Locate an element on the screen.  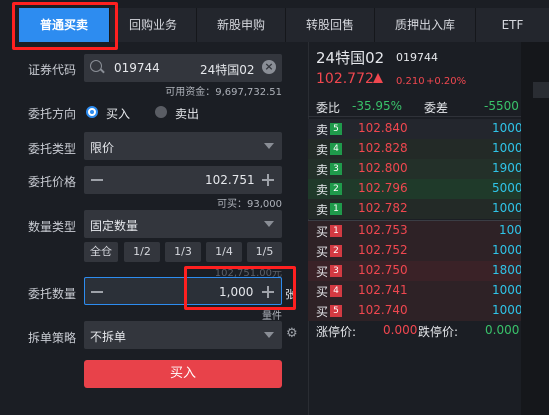
quote-name: 24特国02 is located at coordinates (350, 58).